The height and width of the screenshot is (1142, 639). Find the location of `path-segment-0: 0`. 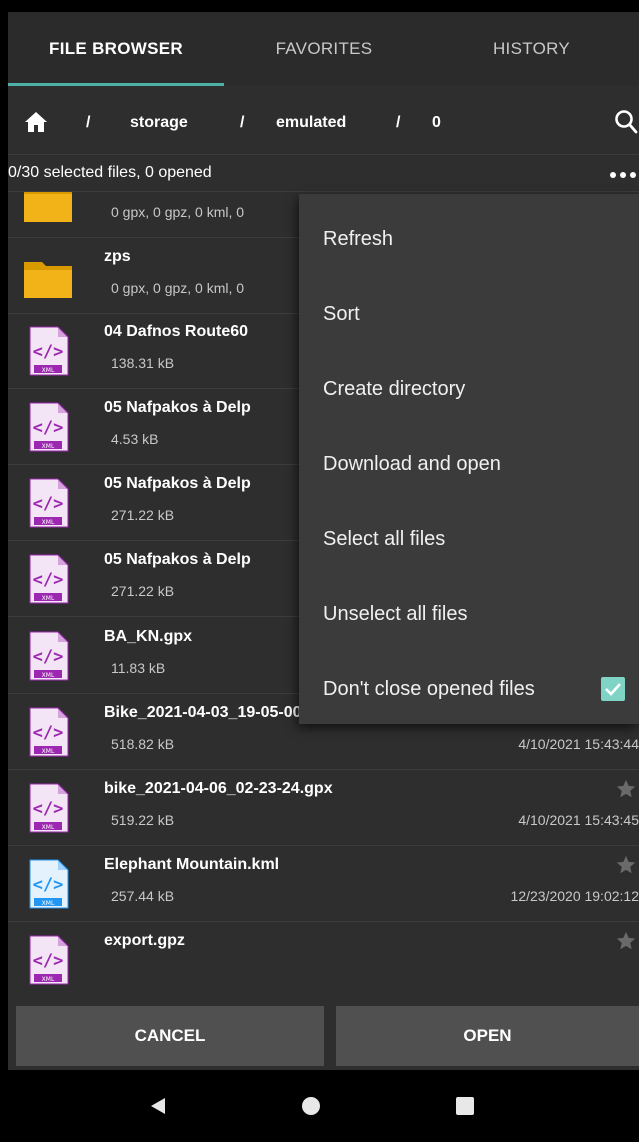

path-segment-0: 0 is located at coordinates (436, 123).